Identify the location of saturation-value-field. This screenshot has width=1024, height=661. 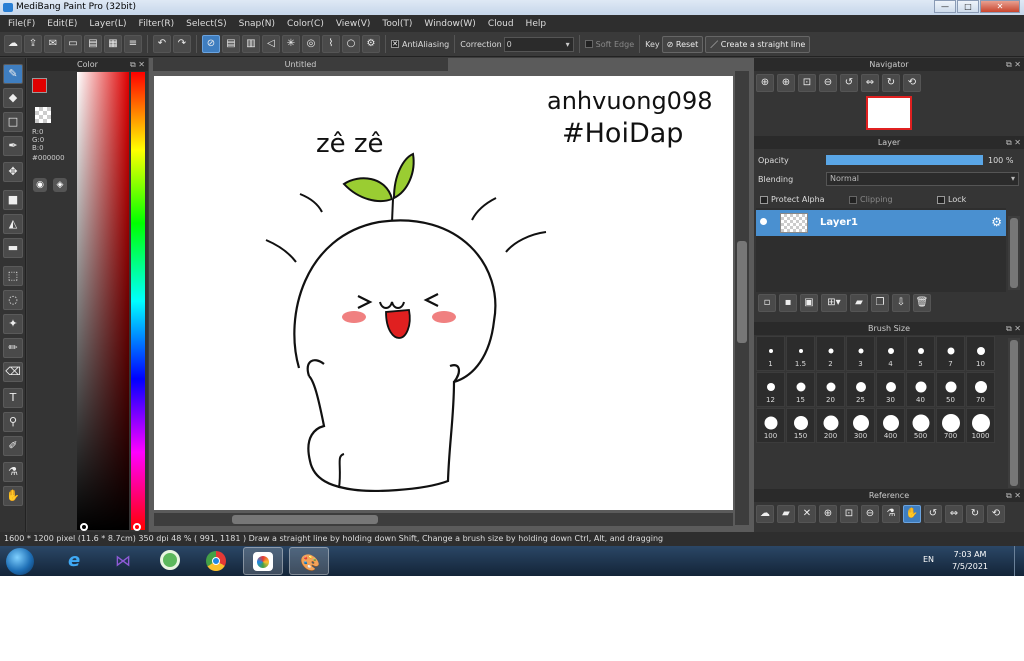
(103, 301).